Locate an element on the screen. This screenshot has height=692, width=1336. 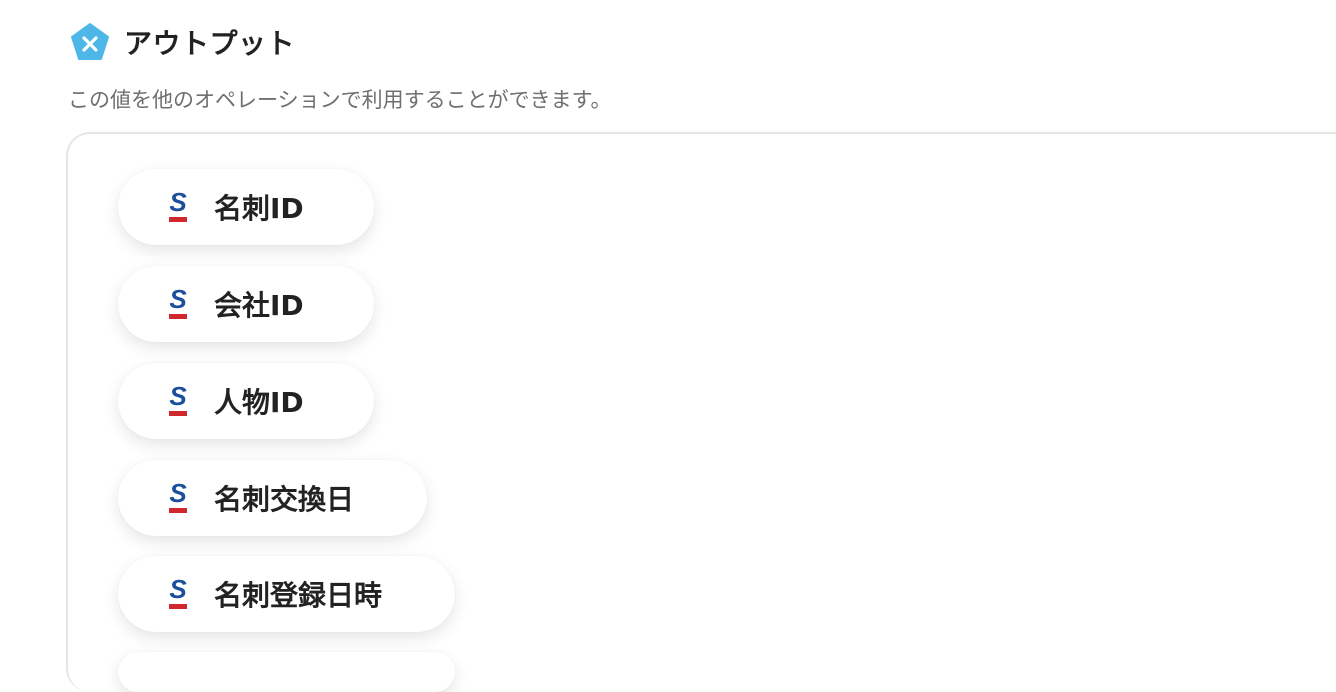
output-chip-exchange-date: S 名刺交換日 is located at coordinates (272, 498).